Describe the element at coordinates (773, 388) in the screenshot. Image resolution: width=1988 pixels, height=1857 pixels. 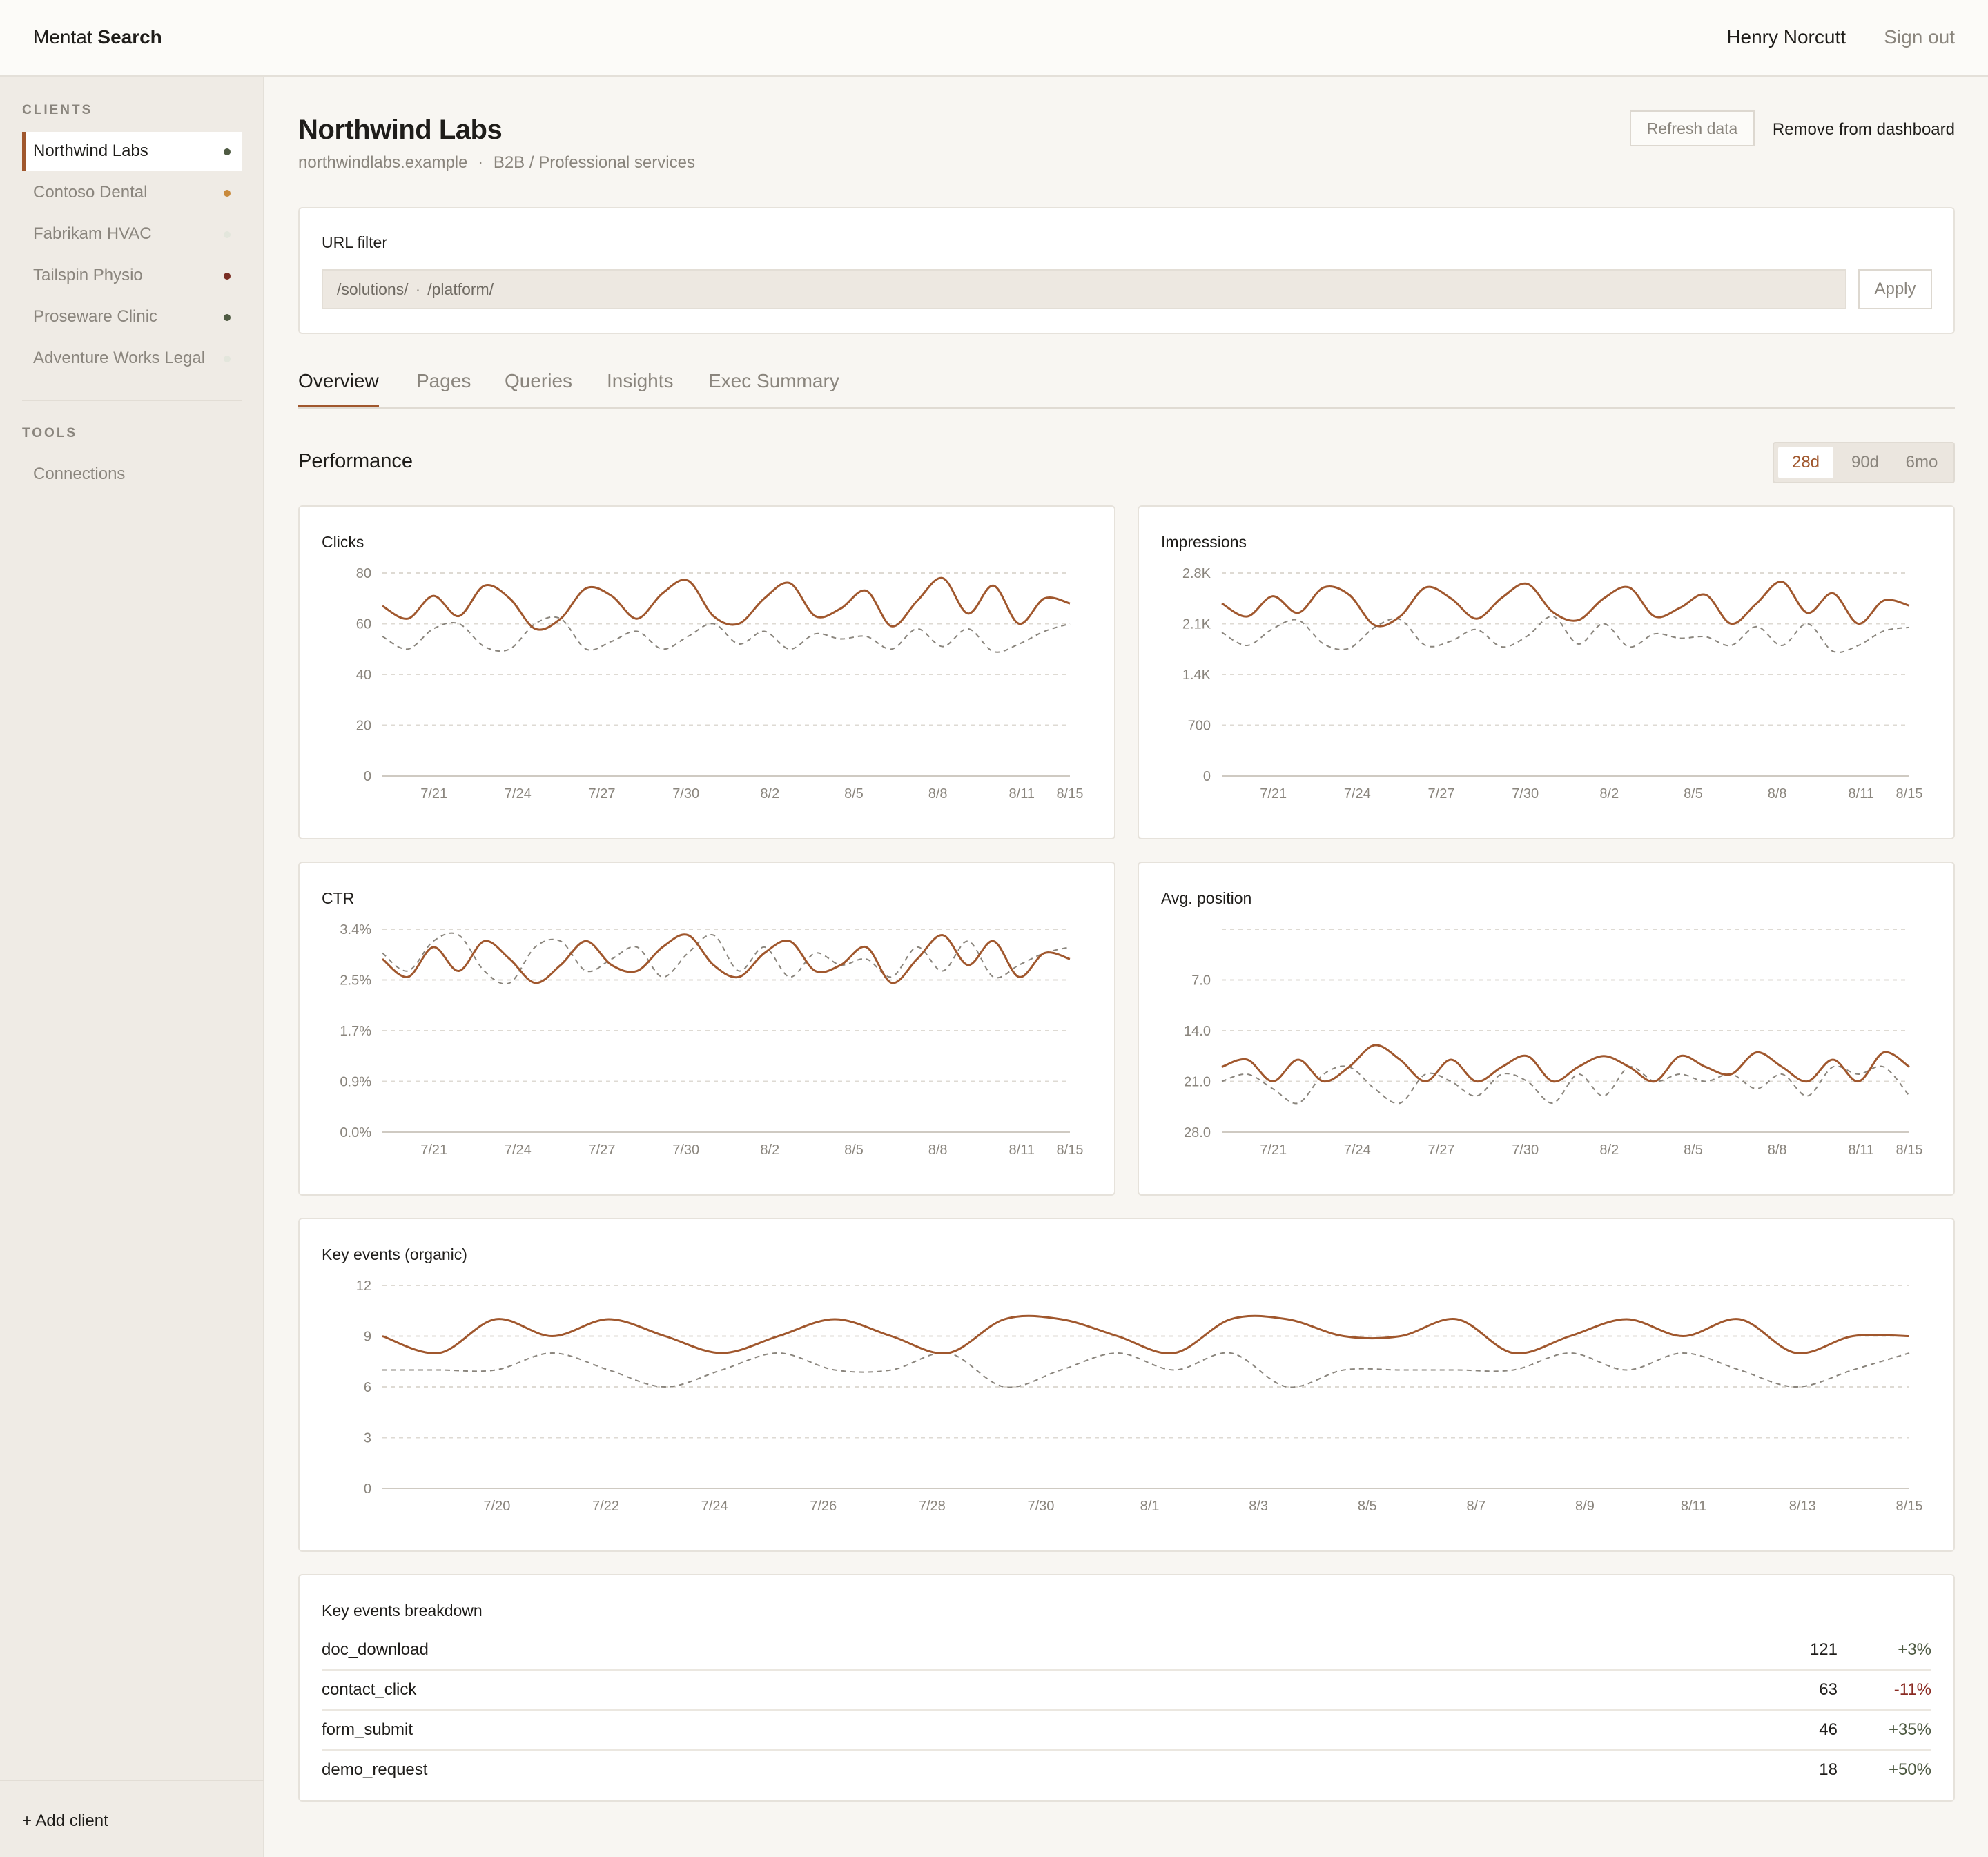
I see `tab-exec-summary: Exec Summary` at that location.